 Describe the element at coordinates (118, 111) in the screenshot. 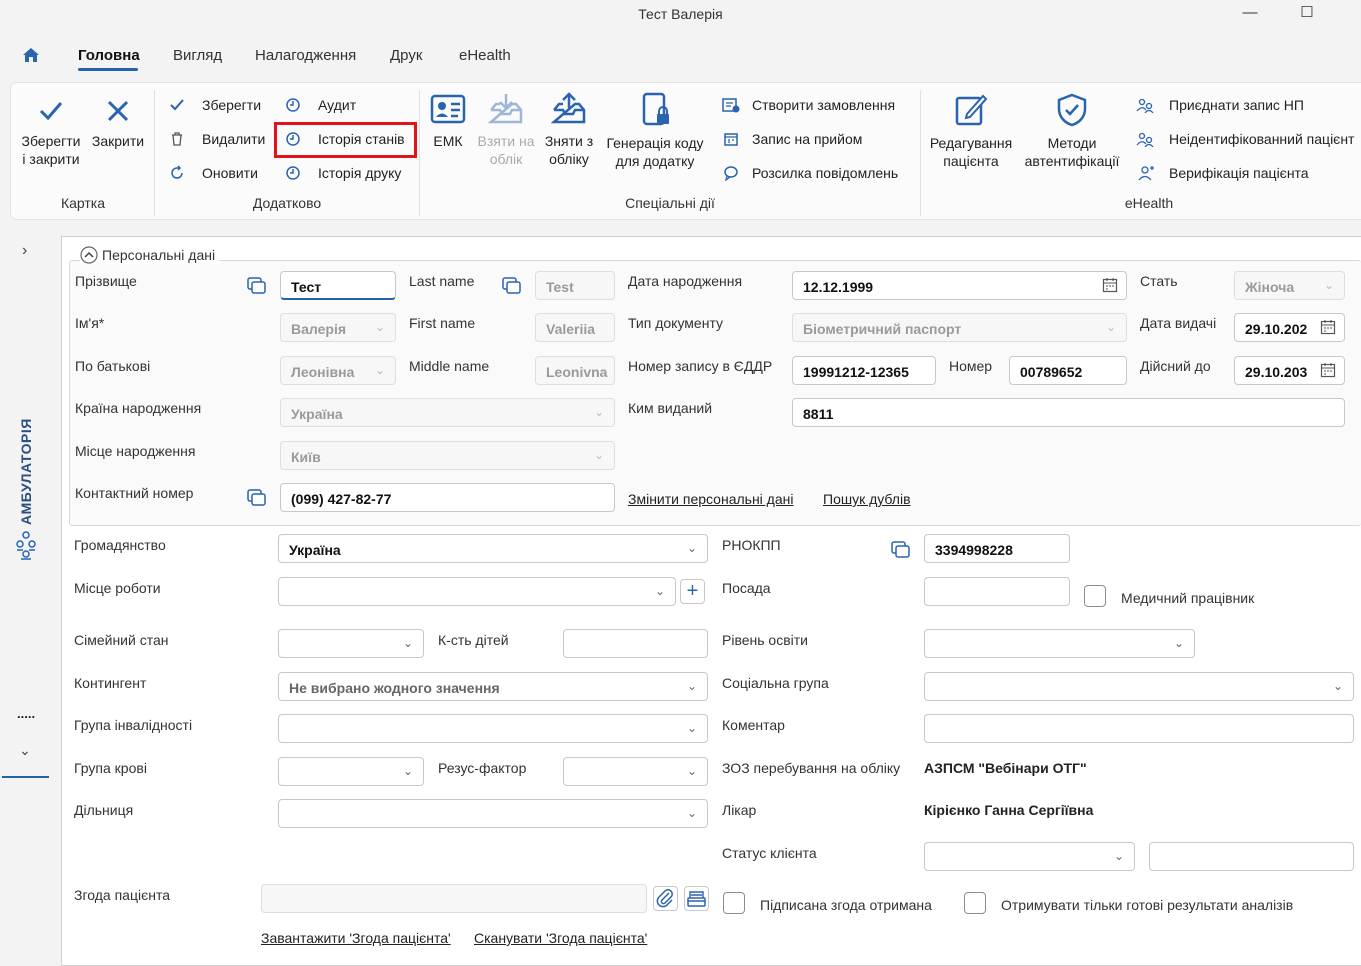

I see `close-icon` at that location.